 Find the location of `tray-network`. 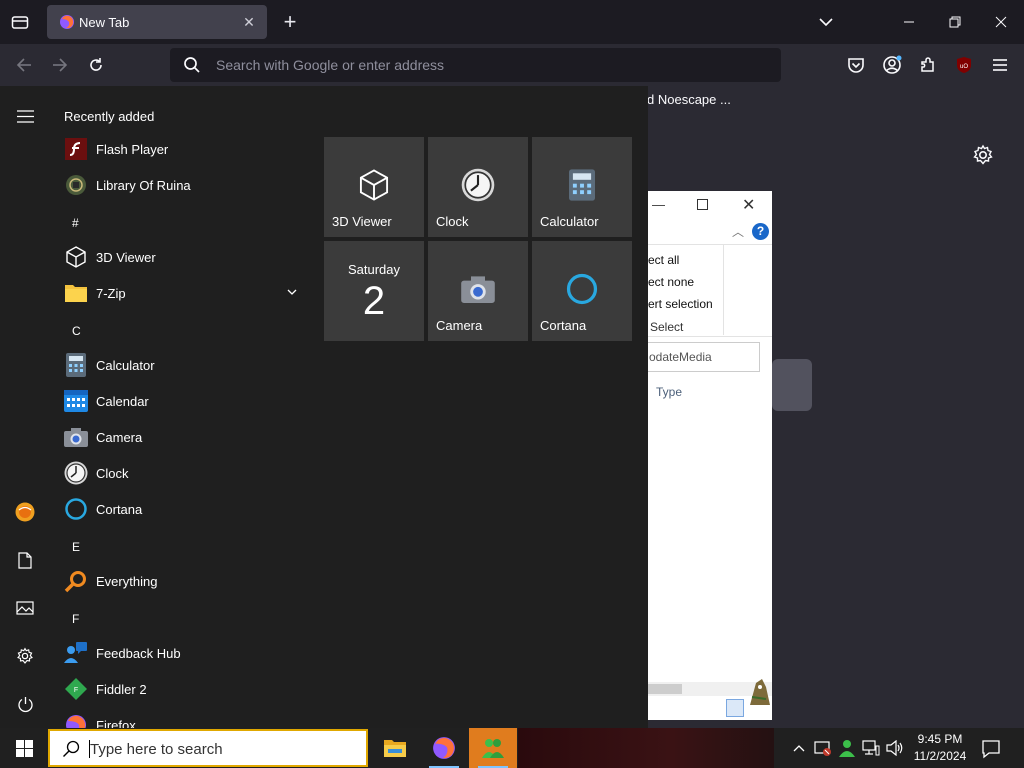

tray-network is located at coordinates (871, 748).